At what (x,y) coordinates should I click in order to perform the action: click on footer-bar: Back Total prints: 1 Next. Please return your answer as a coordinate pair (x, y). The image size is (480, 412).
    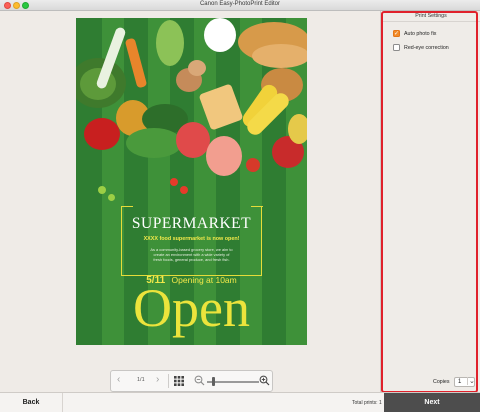
    Looking at the image, I should click on (240, 402).